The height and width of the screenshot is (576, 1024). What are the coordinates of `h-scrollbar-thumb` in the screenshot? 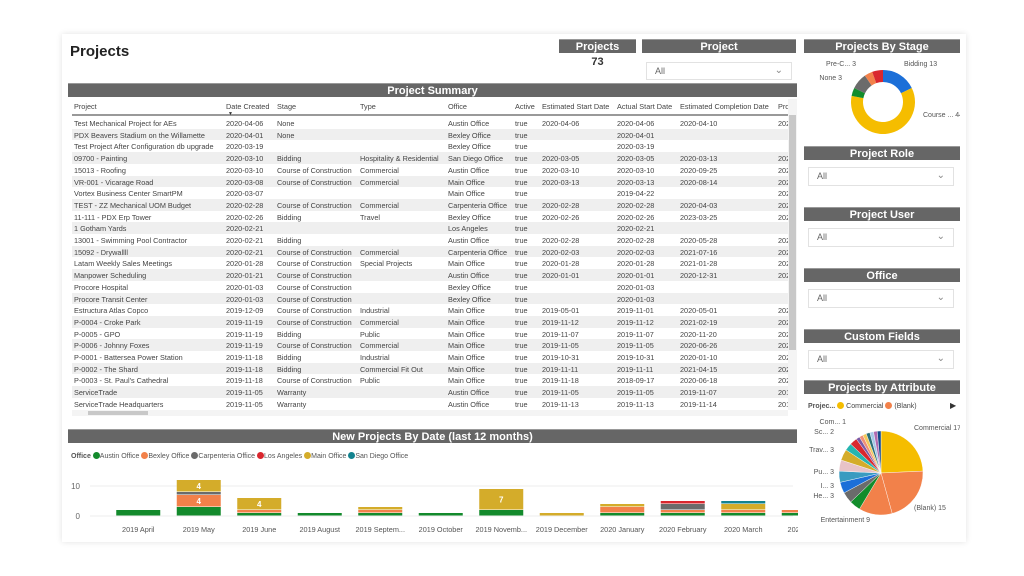 It's located at (118, 413).